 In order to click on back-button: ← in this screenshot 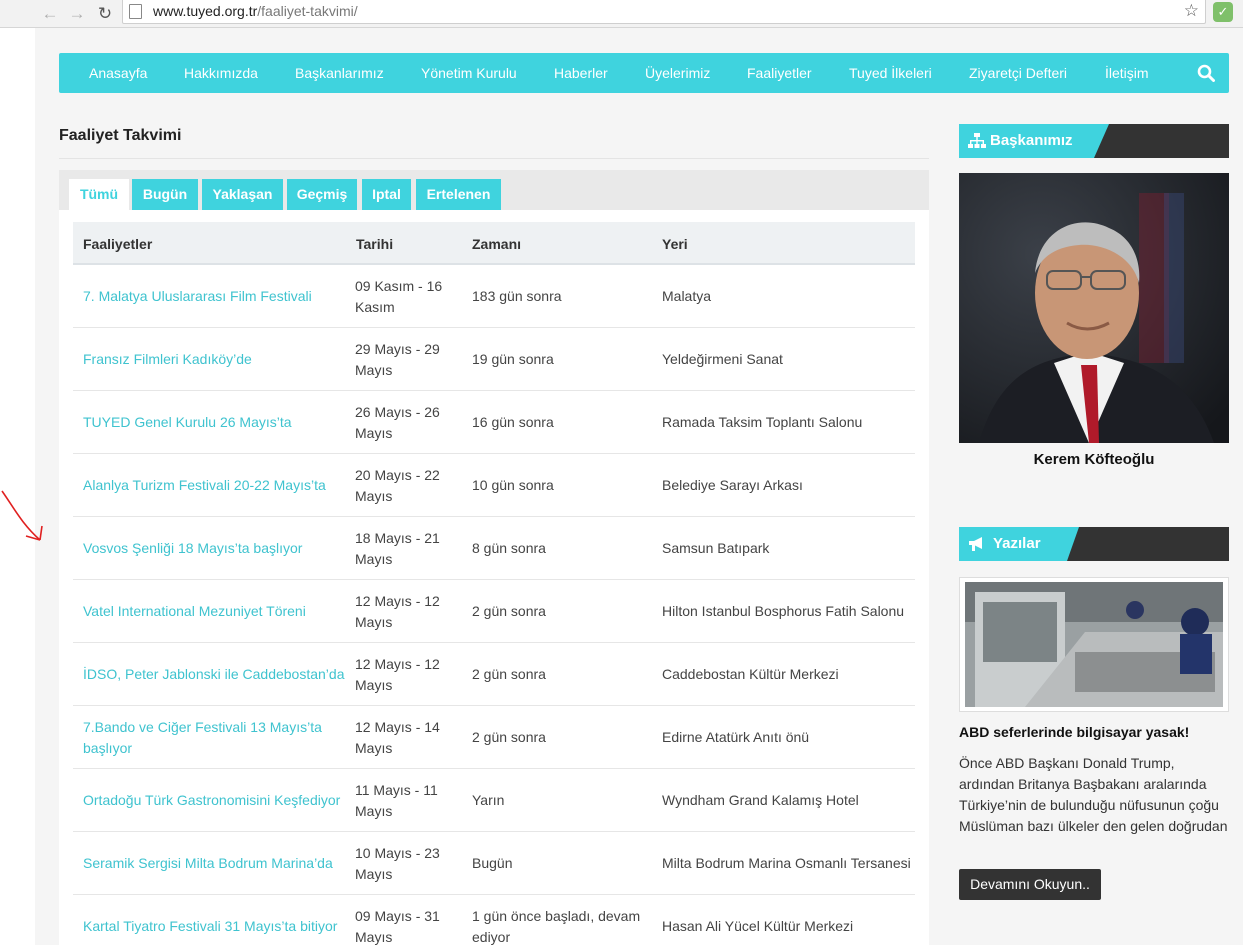, I will do `click(50, 14)`.